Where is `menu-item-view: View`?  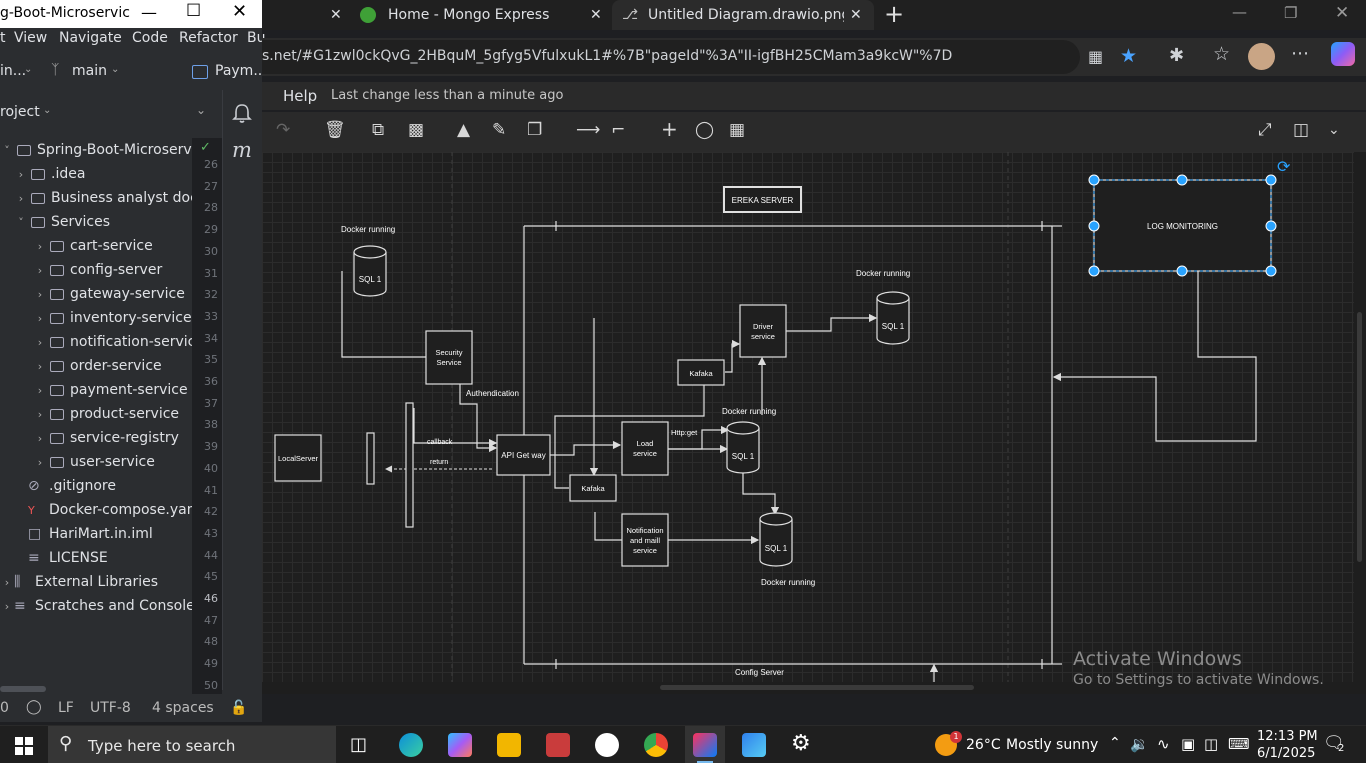 menu-item-view: View is located at coordinates (30, 38).